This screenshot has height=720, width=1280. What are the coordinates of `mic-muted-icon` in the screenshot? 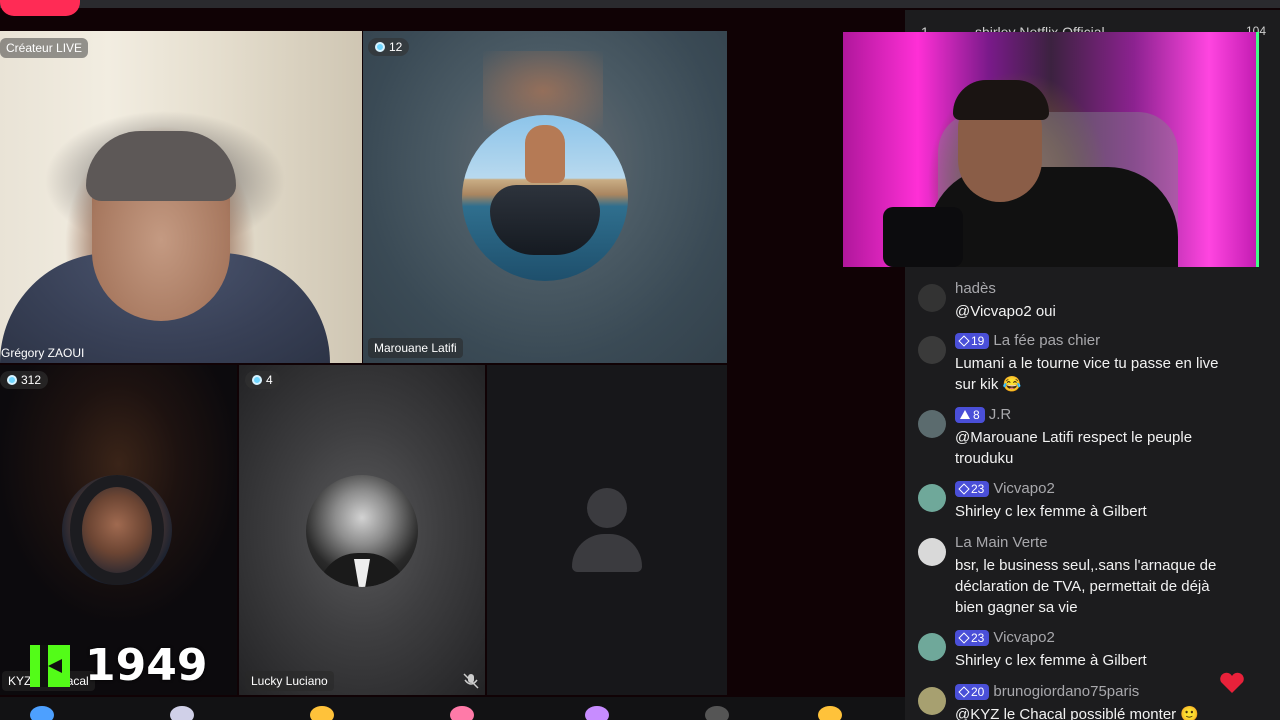 It's located at (471, 681).